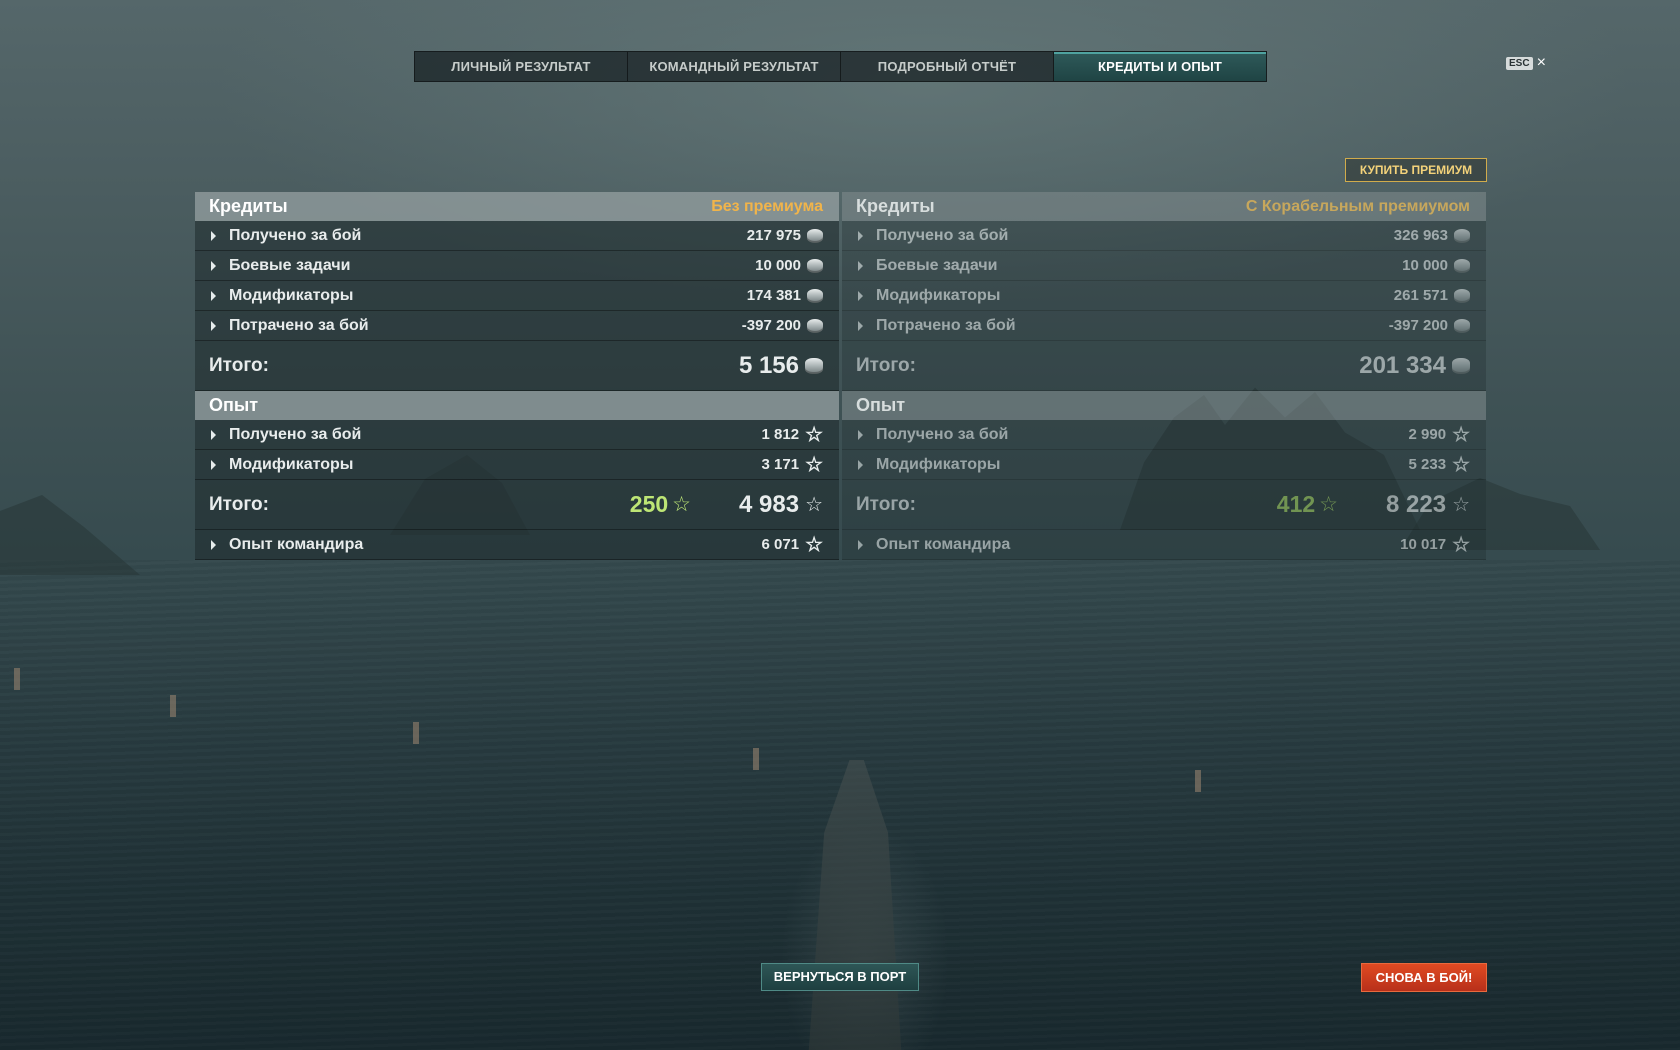 The width and height of the screenshot is (1680, 1050). What do you see at coordinates (1425, 265) in the screenshot?
I see `row-value: 10 000` at bounding box center [1425, 265].